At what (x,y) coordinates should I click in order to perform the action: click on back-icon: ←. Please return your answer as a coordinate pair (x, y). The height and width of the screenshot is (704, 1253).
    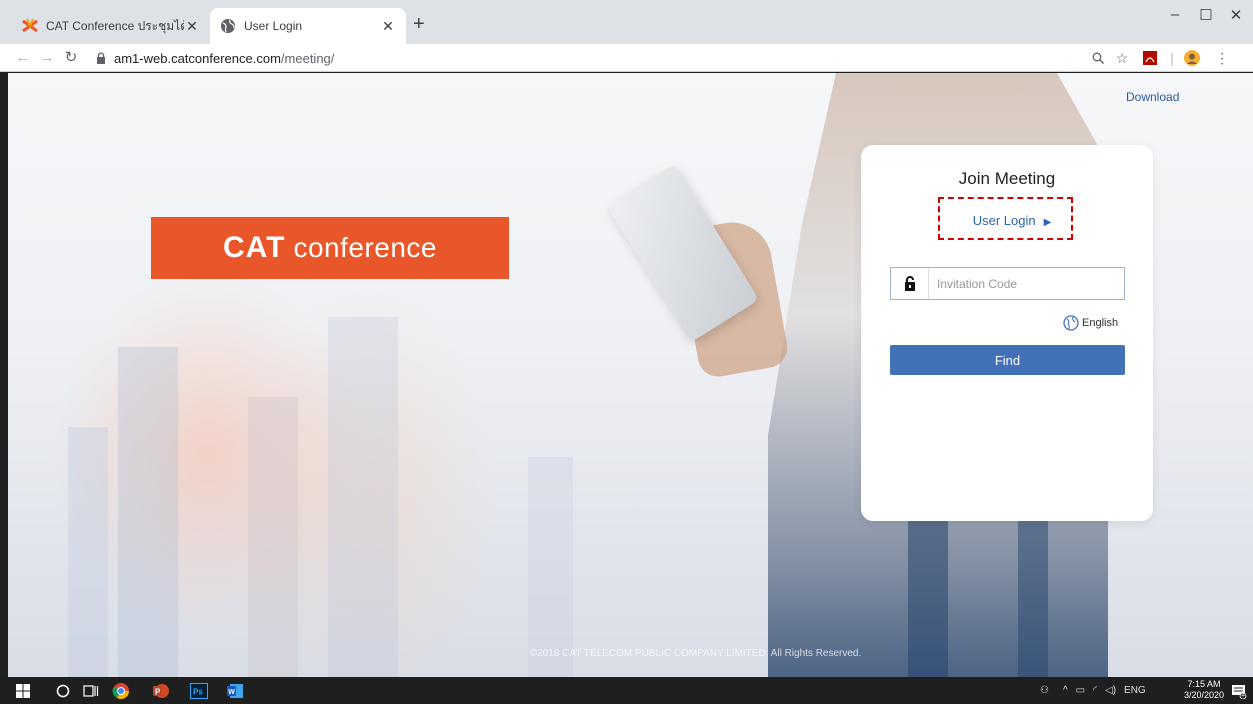
    Looking at the image, I should click on (23, 58).